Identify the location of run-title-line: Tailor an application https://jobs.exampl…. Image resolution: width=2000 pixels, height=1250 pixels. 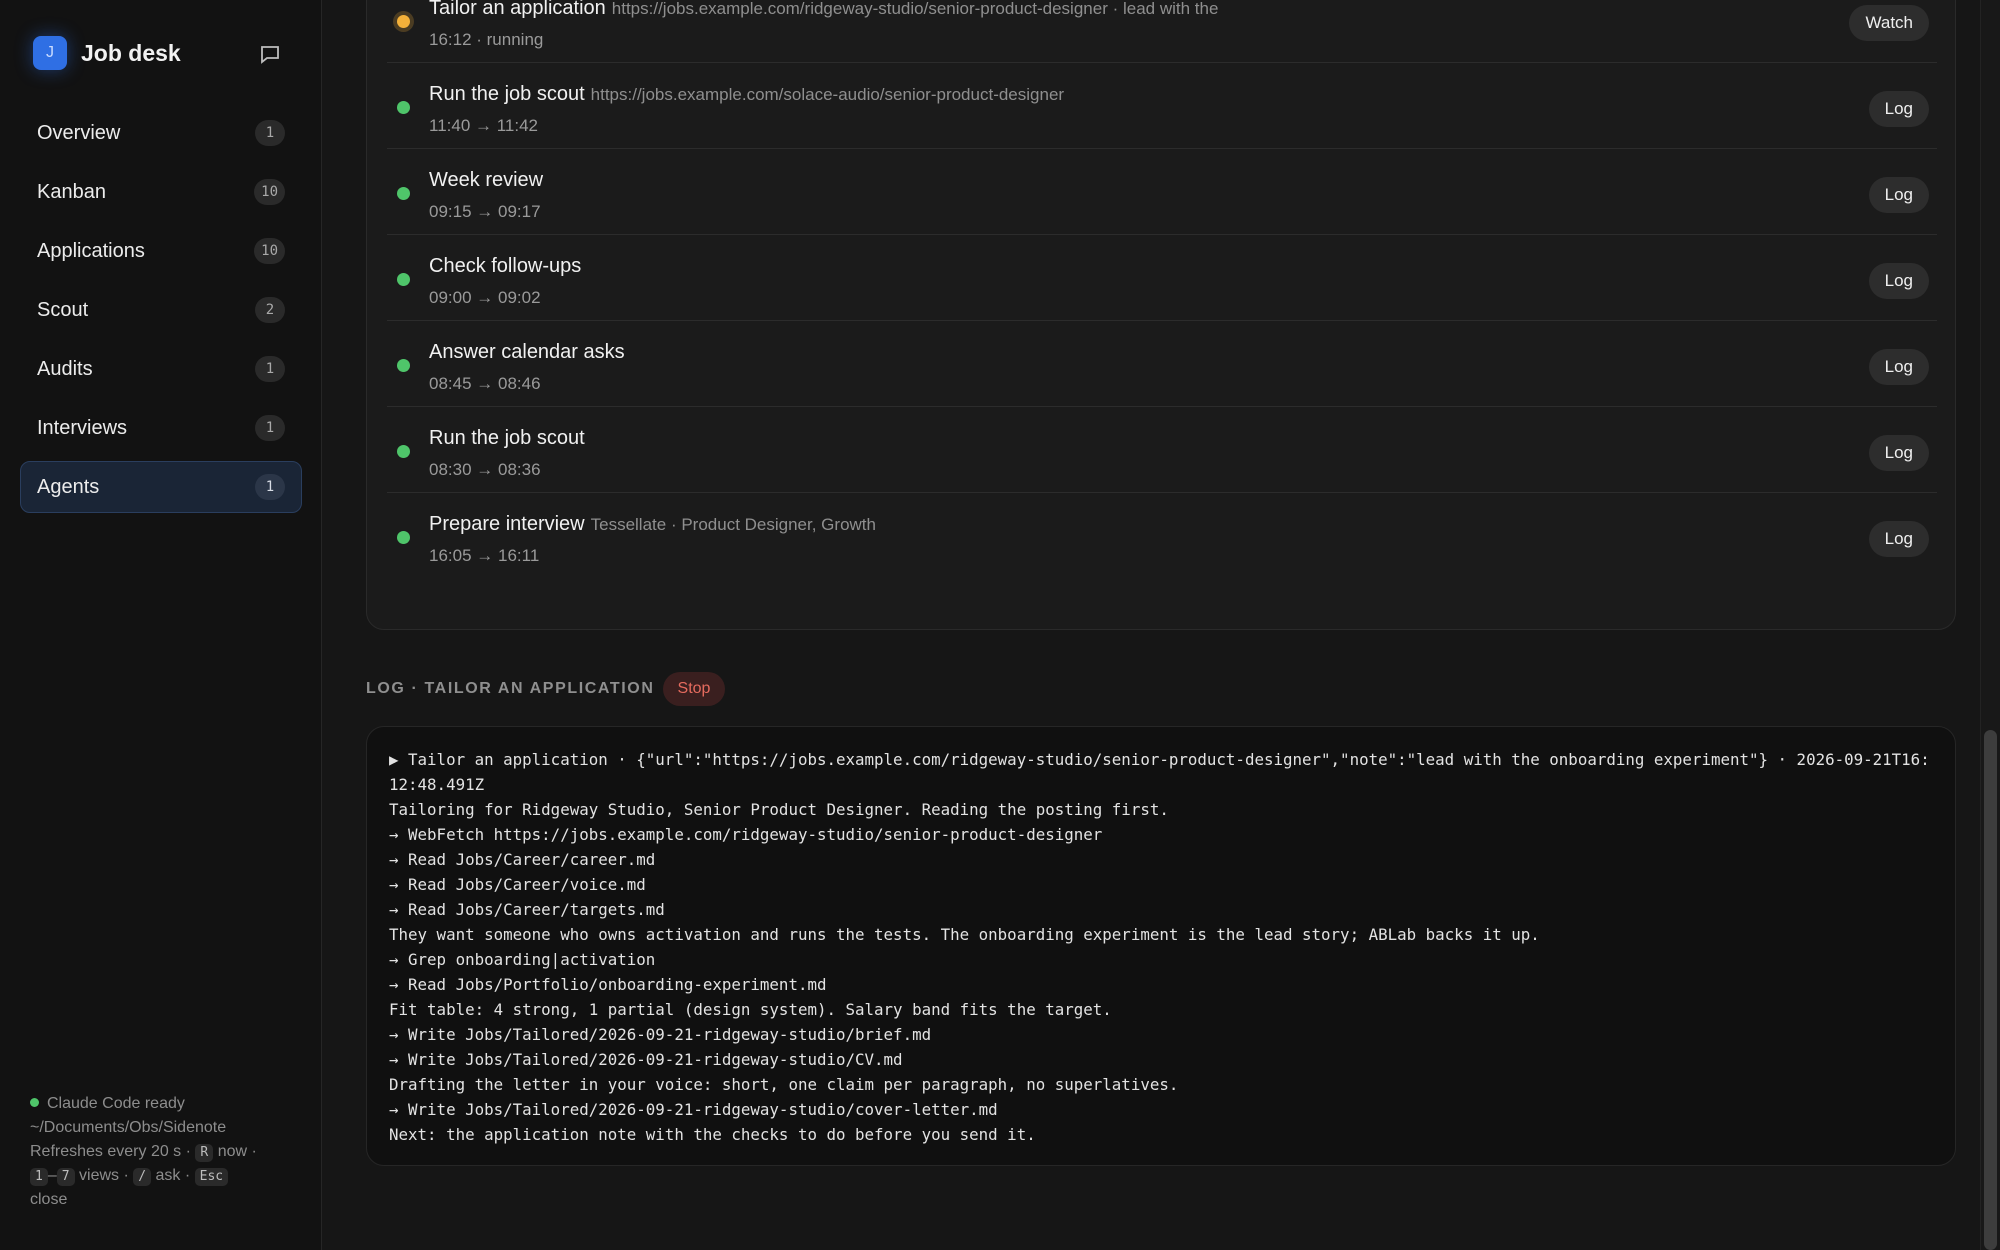
(823, 10).